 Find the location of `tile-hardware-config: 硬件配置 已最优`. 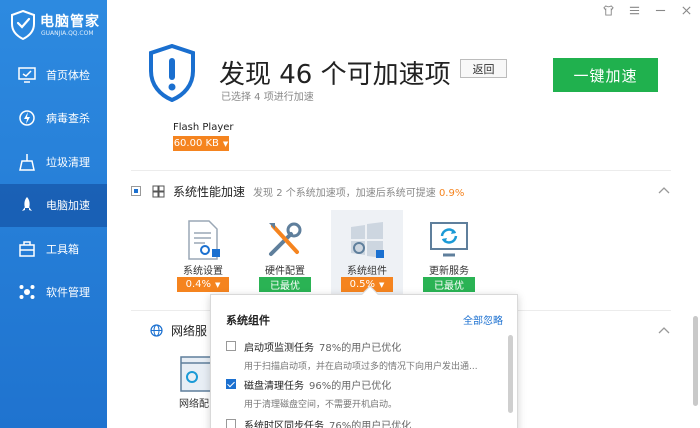

tile-hardware-config: 硬件配置 已最优 is located at coordinates (285, 255).